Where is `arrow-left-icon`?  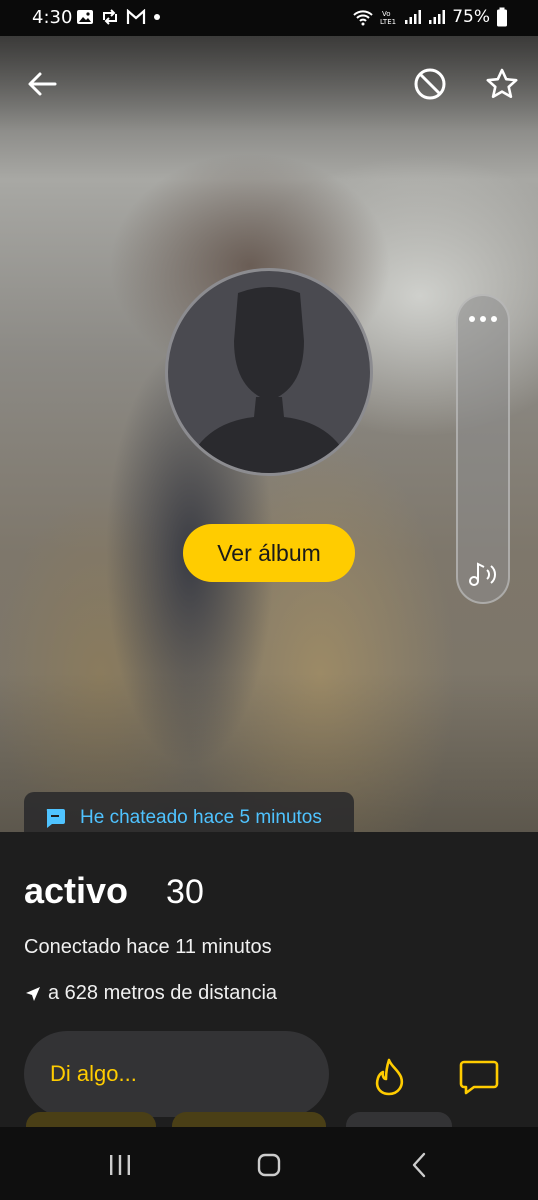
arrow-left-icon is located at coordinates (42, 84).